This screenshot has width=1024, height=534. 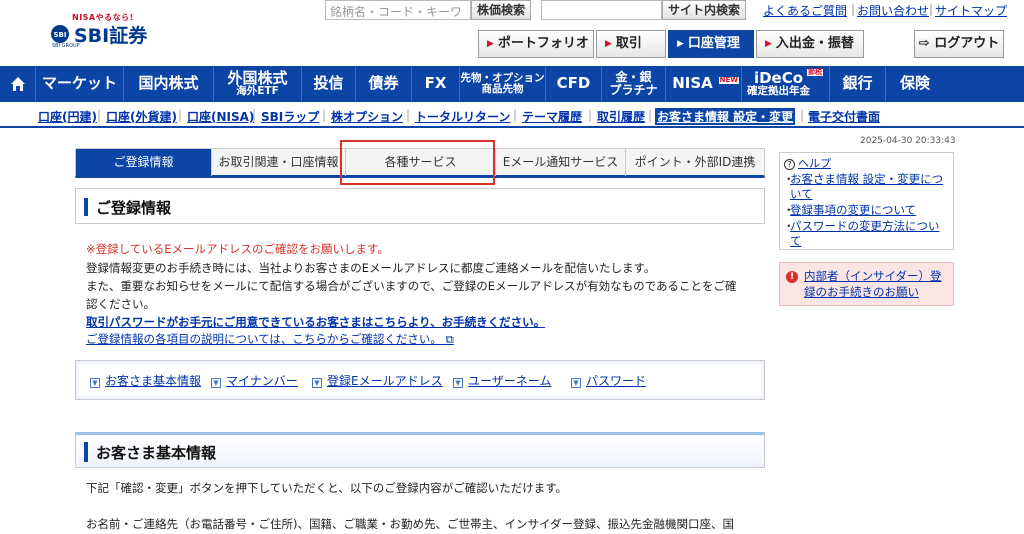 I want to click on anchor-label: パスワード, so click(x=616, y=381).